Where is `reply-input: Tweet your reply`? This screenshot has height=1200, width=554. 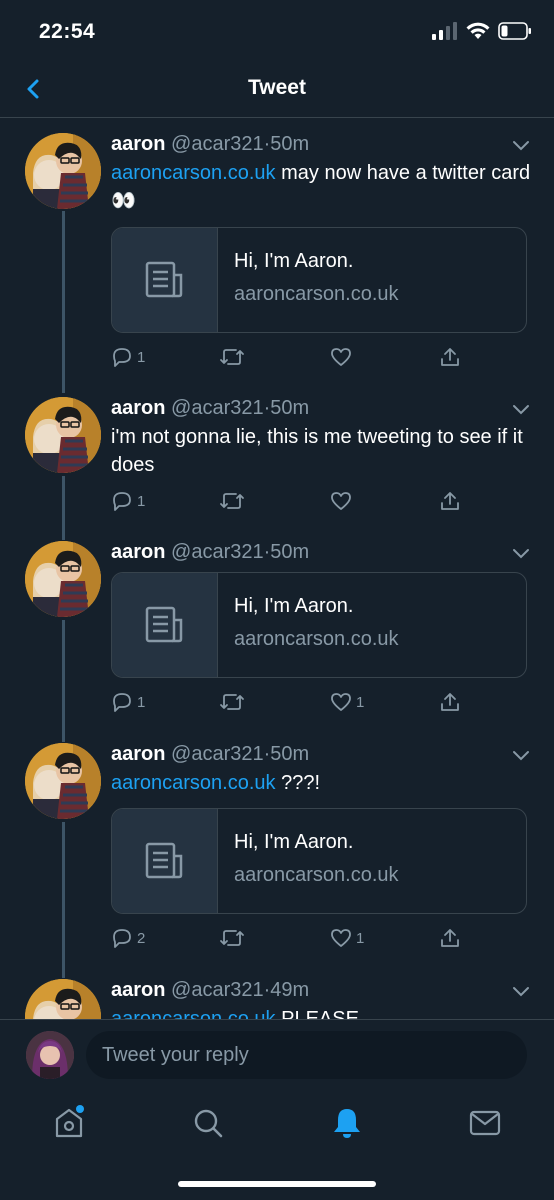
reply-input: Tweet your reply is located at coordinates (306, 1055).